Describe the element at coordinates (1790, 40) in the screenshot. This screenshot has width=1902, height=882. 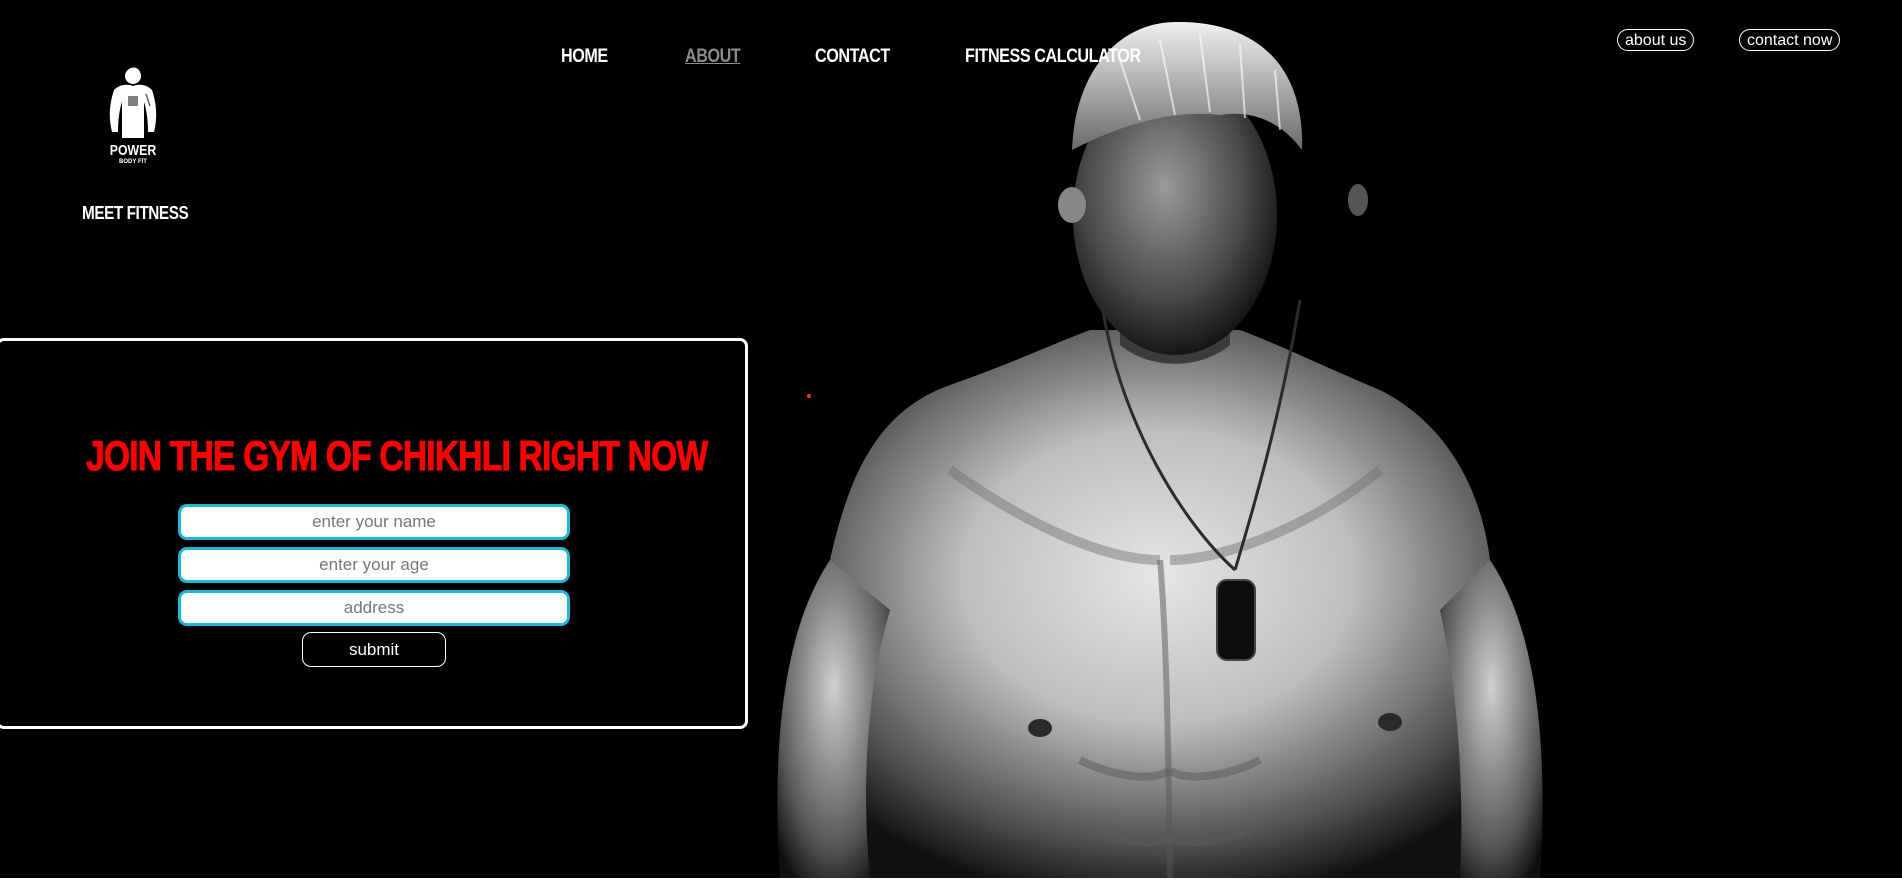
I see `contact-now-button: contact now` at that location.